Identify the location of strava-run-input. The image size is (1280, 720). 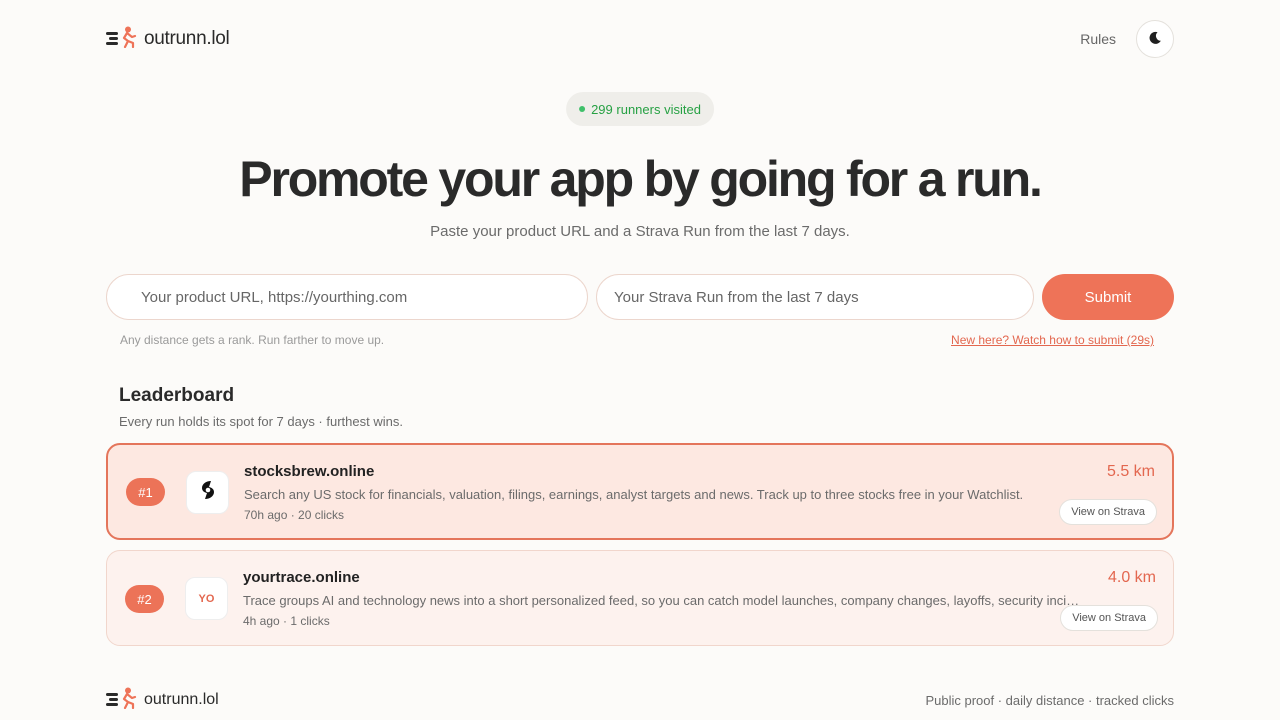
(815, 297).